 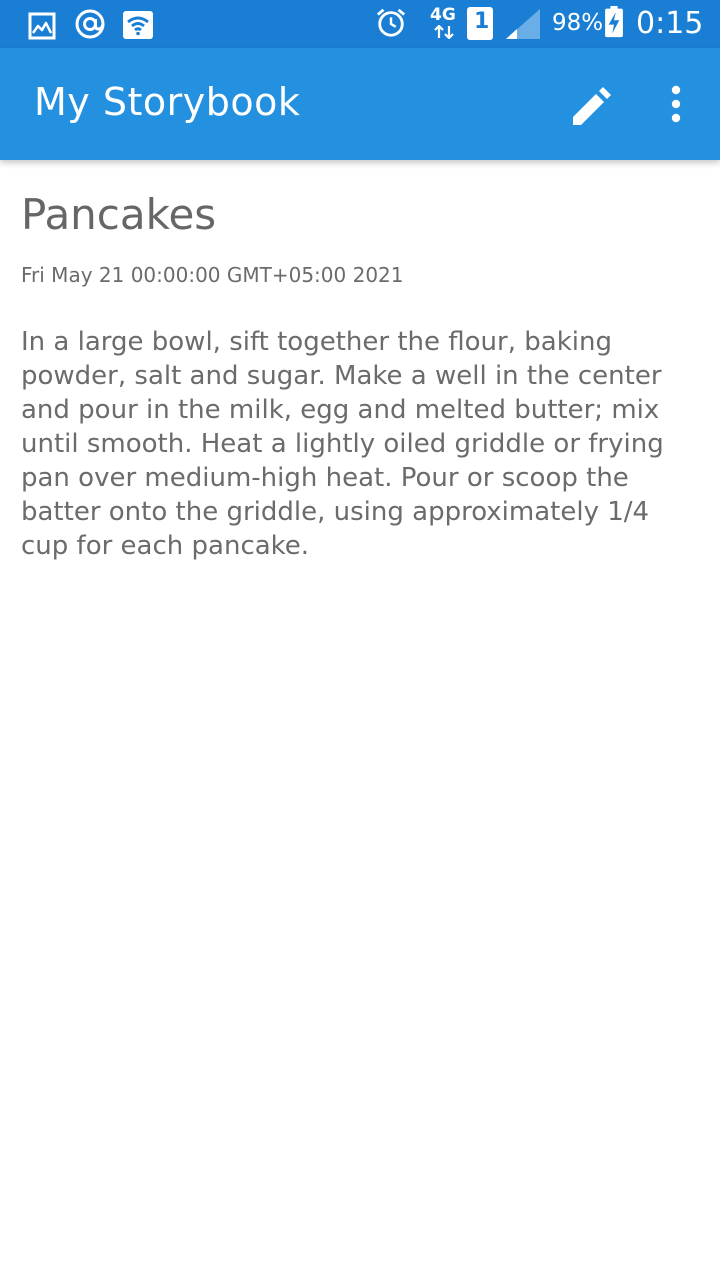 I want to click on sim-slot-label: 1, so click(x=482, y=21).